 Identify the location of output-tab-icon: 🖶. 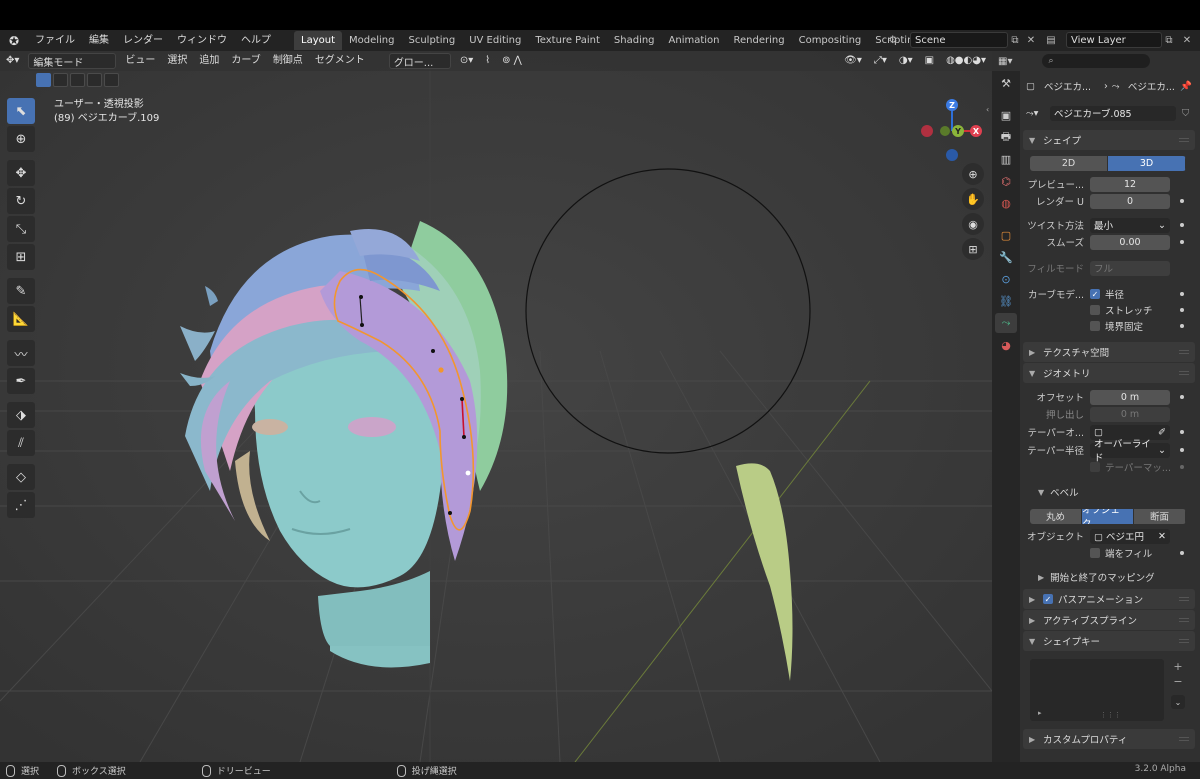
(1006, 137).